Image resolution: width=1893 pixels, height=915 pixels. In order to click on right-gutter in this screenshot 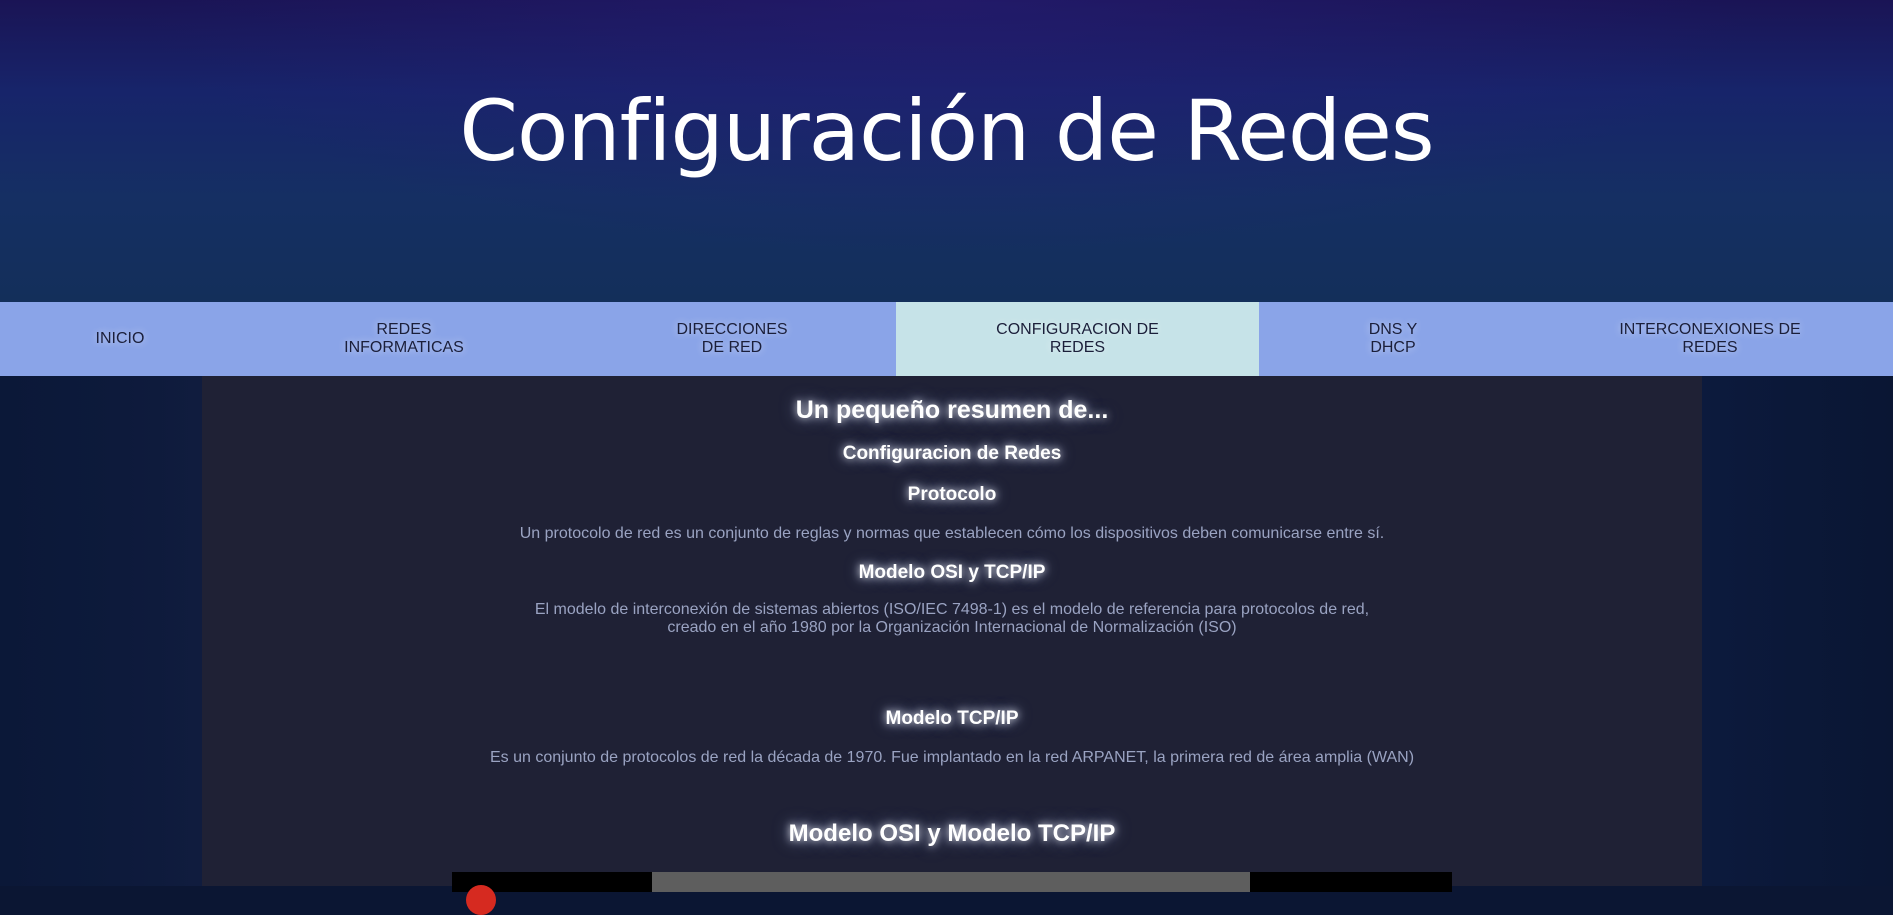, I will do `click(1797, 631)`.